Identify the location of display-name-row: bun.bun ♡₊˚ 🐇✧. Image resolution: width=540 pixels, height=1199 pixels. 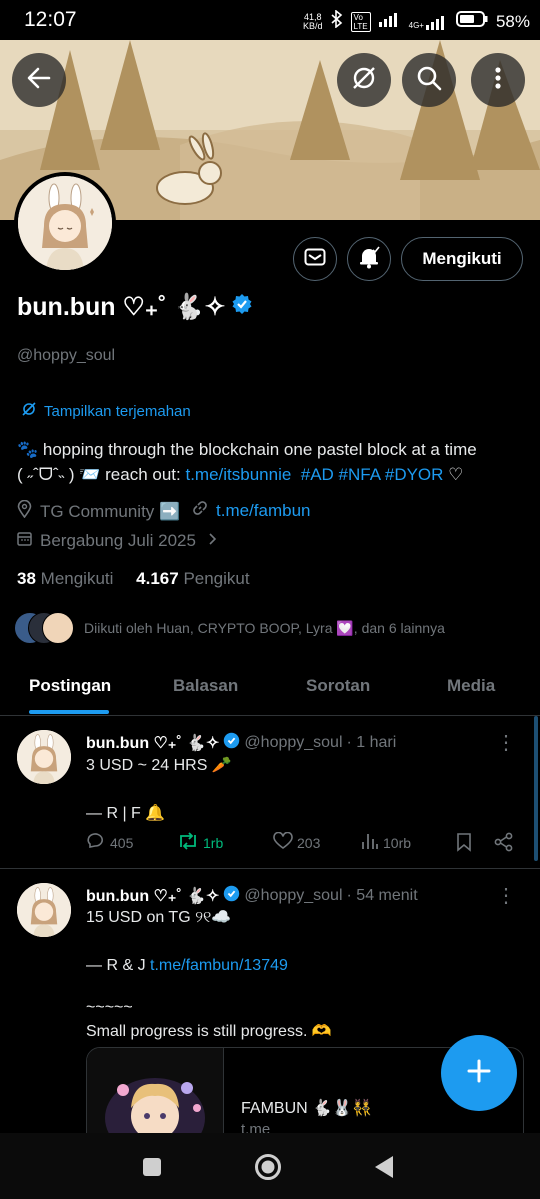
(135, 307).